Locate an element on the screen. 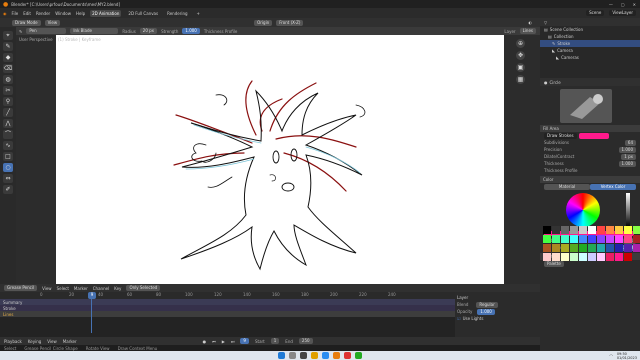  material-selector: Ink Blade is located at coordinates (94, 31).